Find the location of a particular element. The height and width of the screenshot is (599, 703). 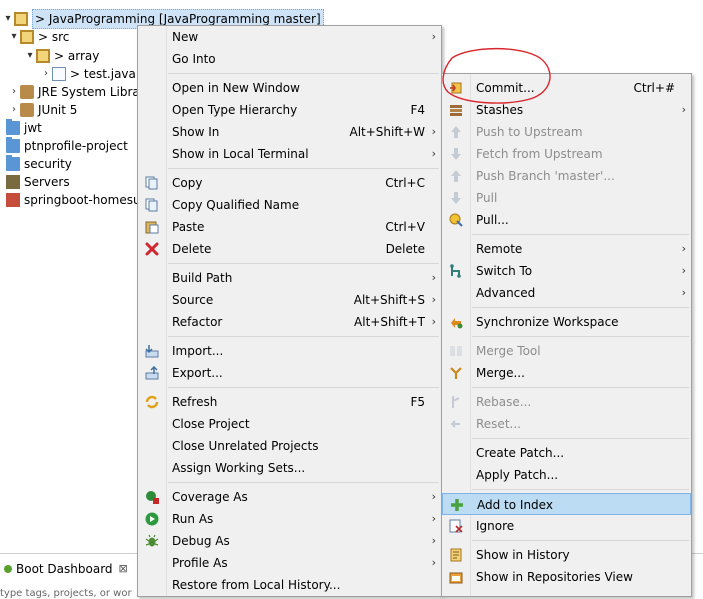

tree-item-servers: Servers is located at coordinates (38, 182).